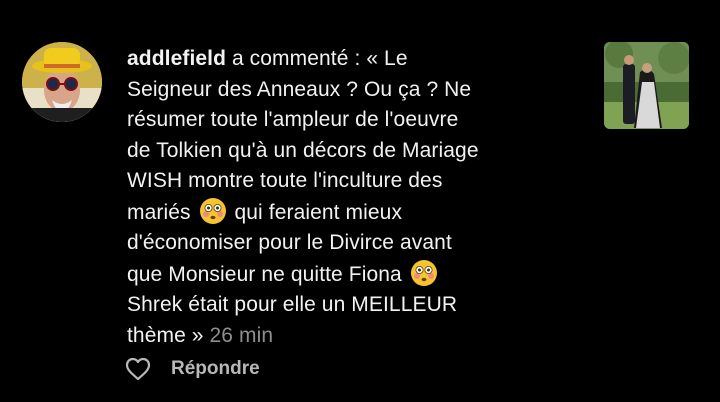 This screenshot has height=402, width=720. Describe the element at coordinates (215, 369) in the screenshot. I see `reply-button: Répondre` at that location.